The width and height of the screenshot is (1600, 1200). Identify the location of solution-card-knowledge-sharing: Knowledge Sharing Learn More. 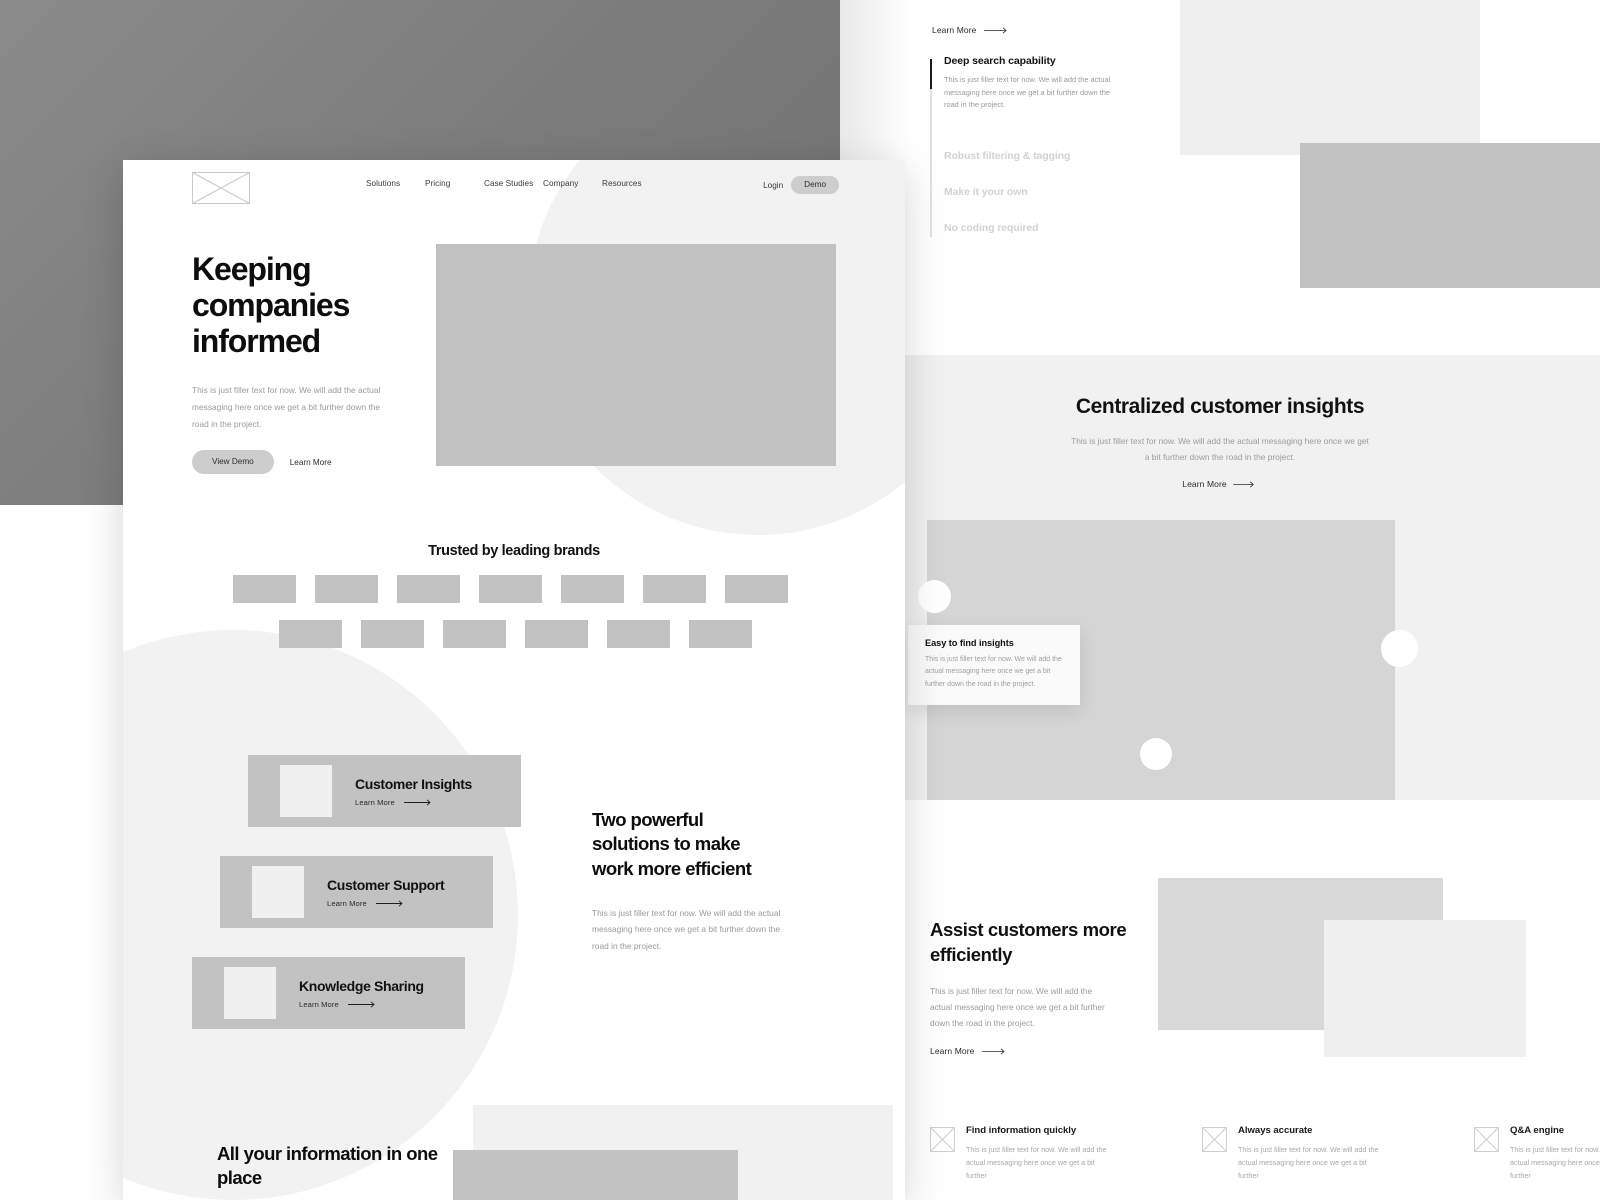
(328, 993).